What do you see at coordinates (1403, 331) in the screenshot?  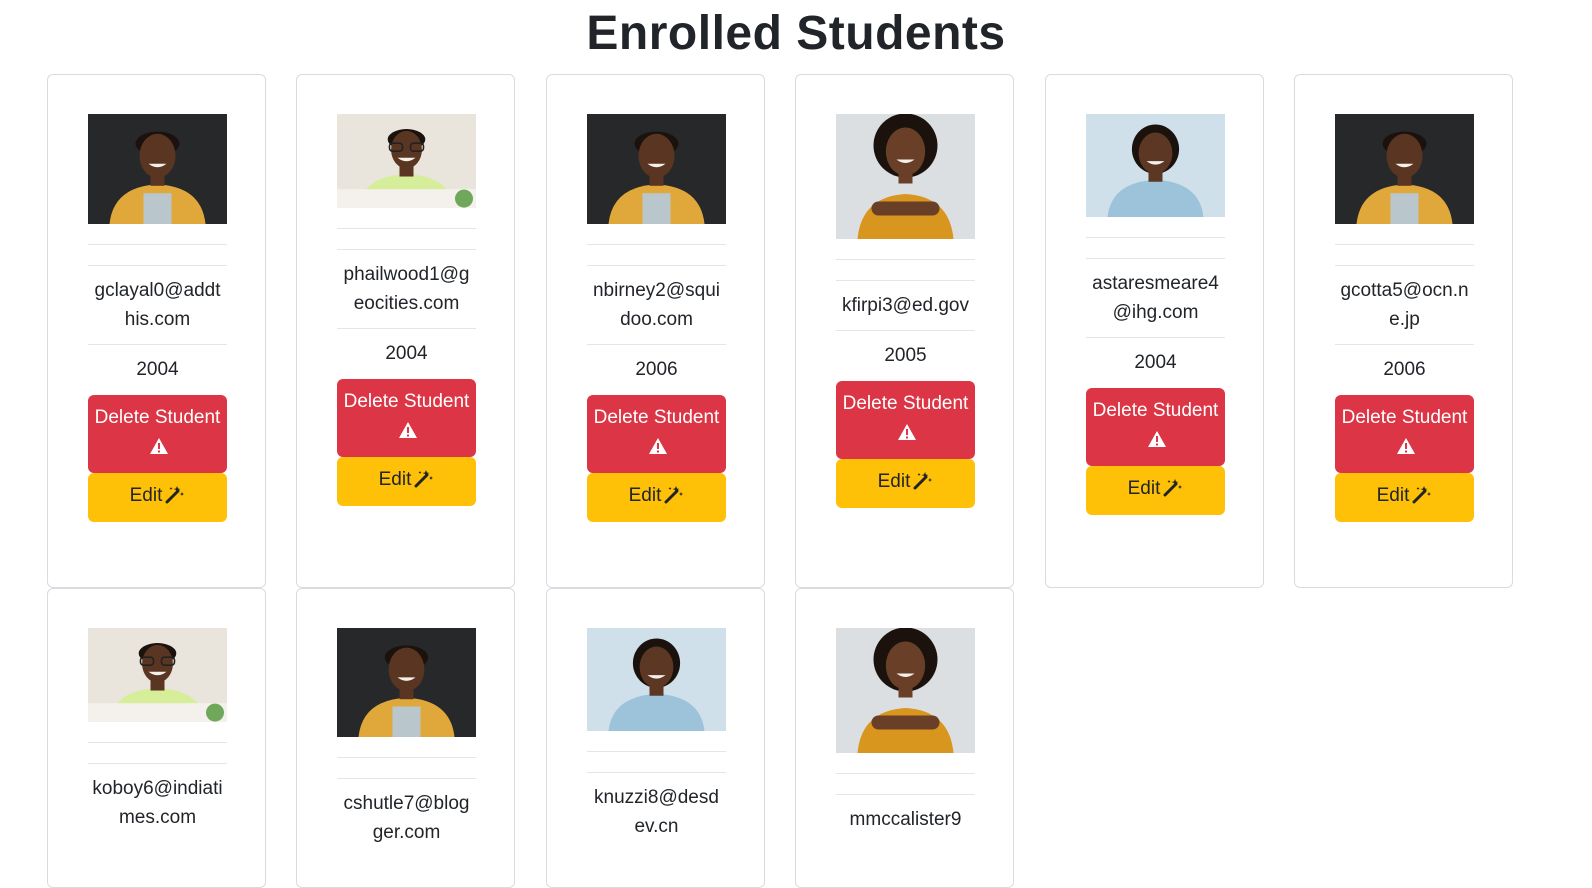 I see `student-card: gcotta5@ocn.ne.jp 2006 Delete Student Edit` at bounding box center [1403, 331].